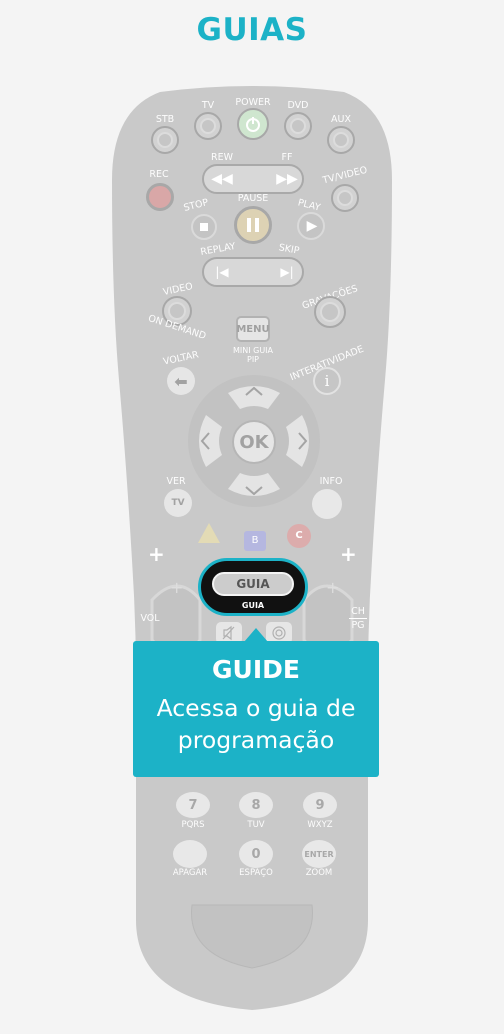  I want to click on callout-text-line1: Acessa o guia de, so click(256, 708).